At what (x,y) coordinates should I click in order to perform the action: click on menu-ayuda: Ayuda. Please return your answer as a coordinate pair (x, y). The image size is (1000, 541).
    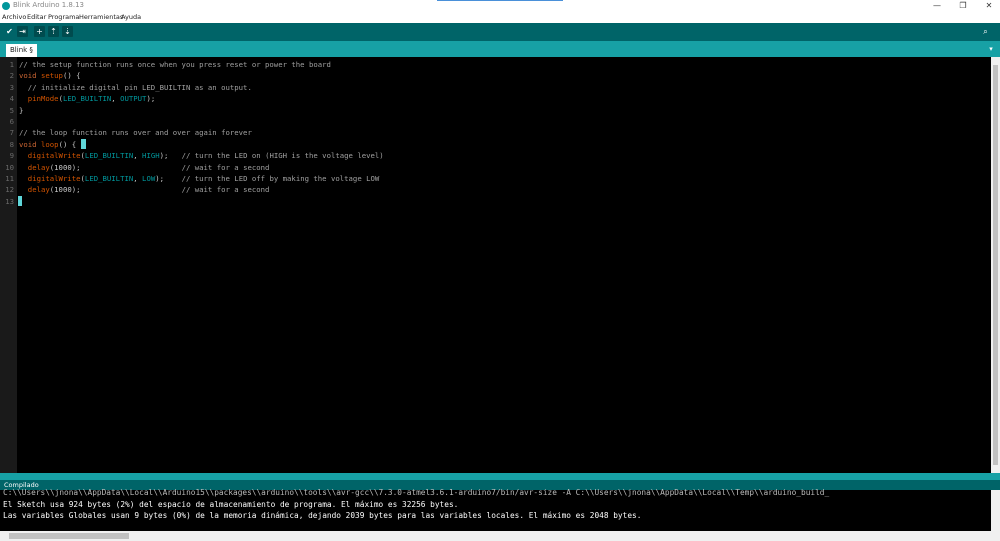
    Looking at the image, I should click on (131, 17).